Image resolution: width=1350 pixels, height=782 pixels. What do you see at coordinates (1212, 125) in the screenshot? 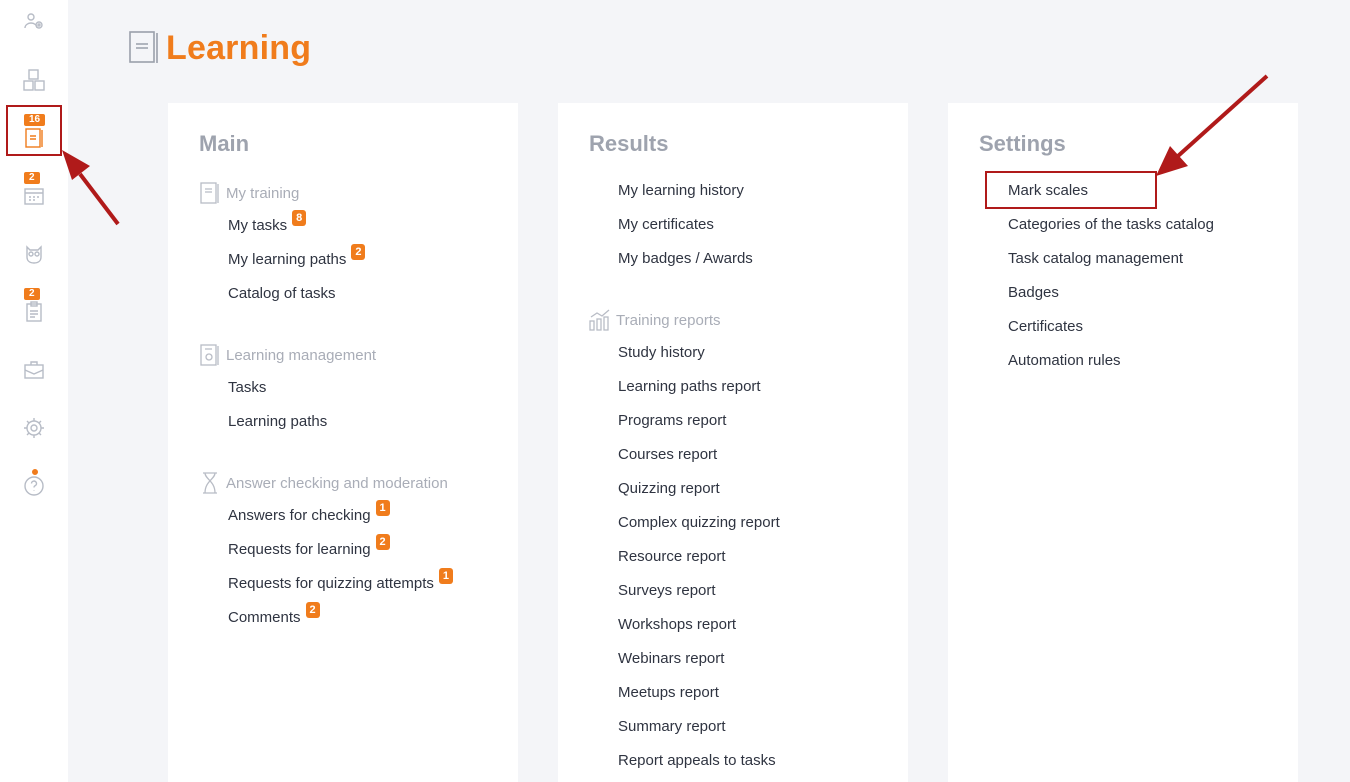
I see `arrow-to-mark-scales` at bounding box center [1212, 125].